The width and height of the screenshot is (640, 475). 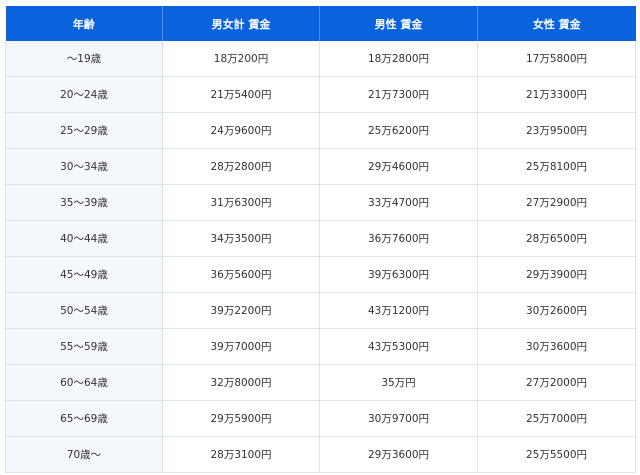 I want to click on table-row: 30〜34歳 28万2800円 29万4600円 25万8100円, so click(x=320, y=166).